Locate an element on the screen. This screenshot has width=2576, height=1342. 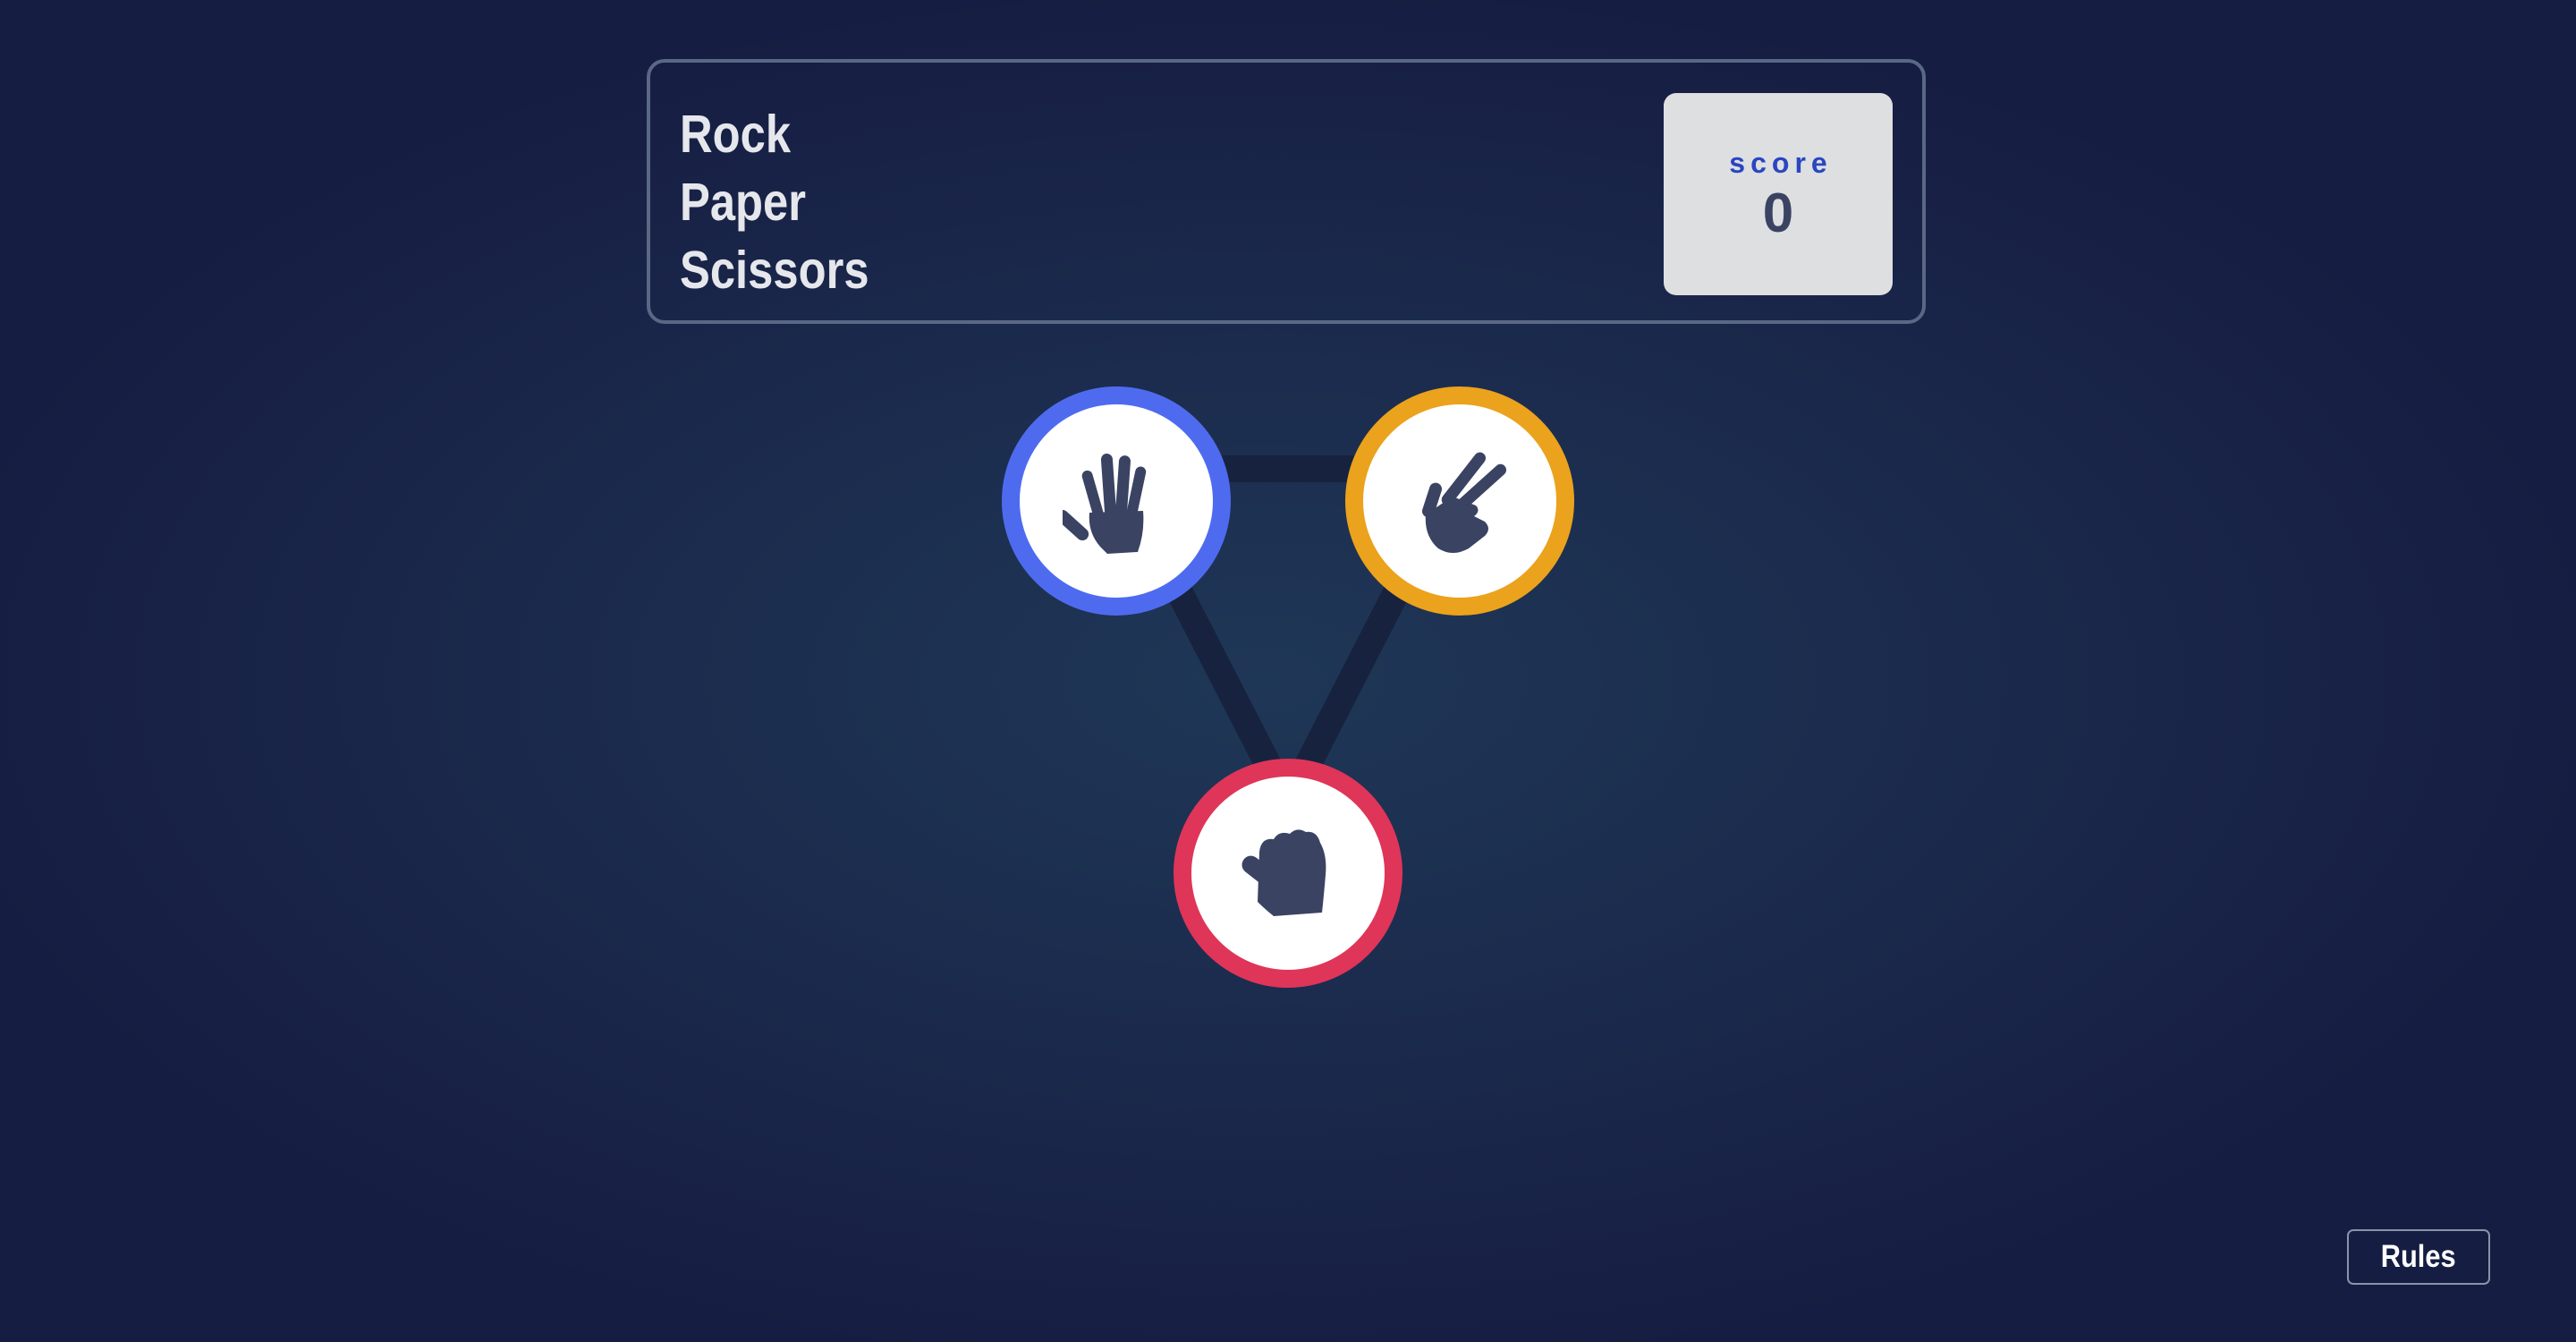
rules-button-label: Rules is located at coordinates (2418, 1256).